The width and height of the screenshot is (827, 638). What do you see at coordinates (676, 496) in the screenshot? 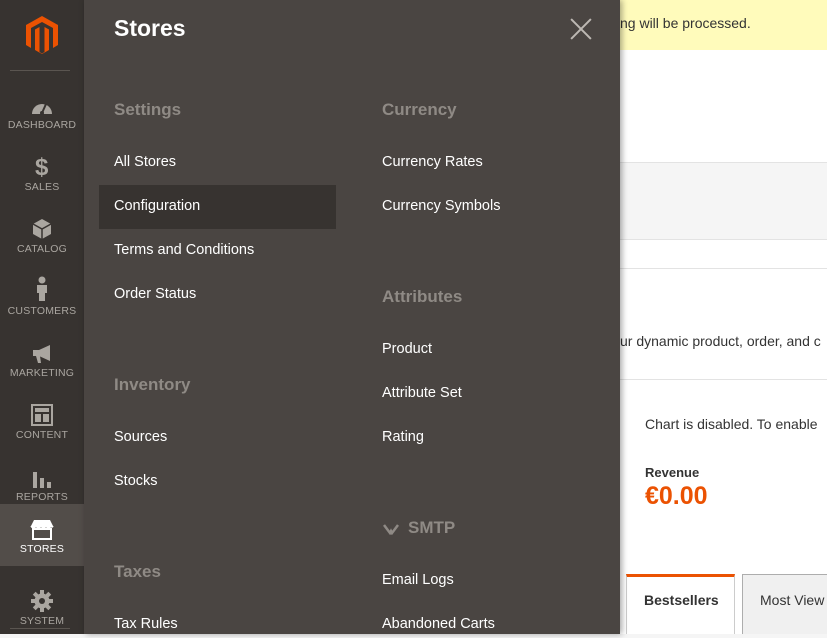
I see `revenue-value: €0.00` at bounding box center [676, 496].